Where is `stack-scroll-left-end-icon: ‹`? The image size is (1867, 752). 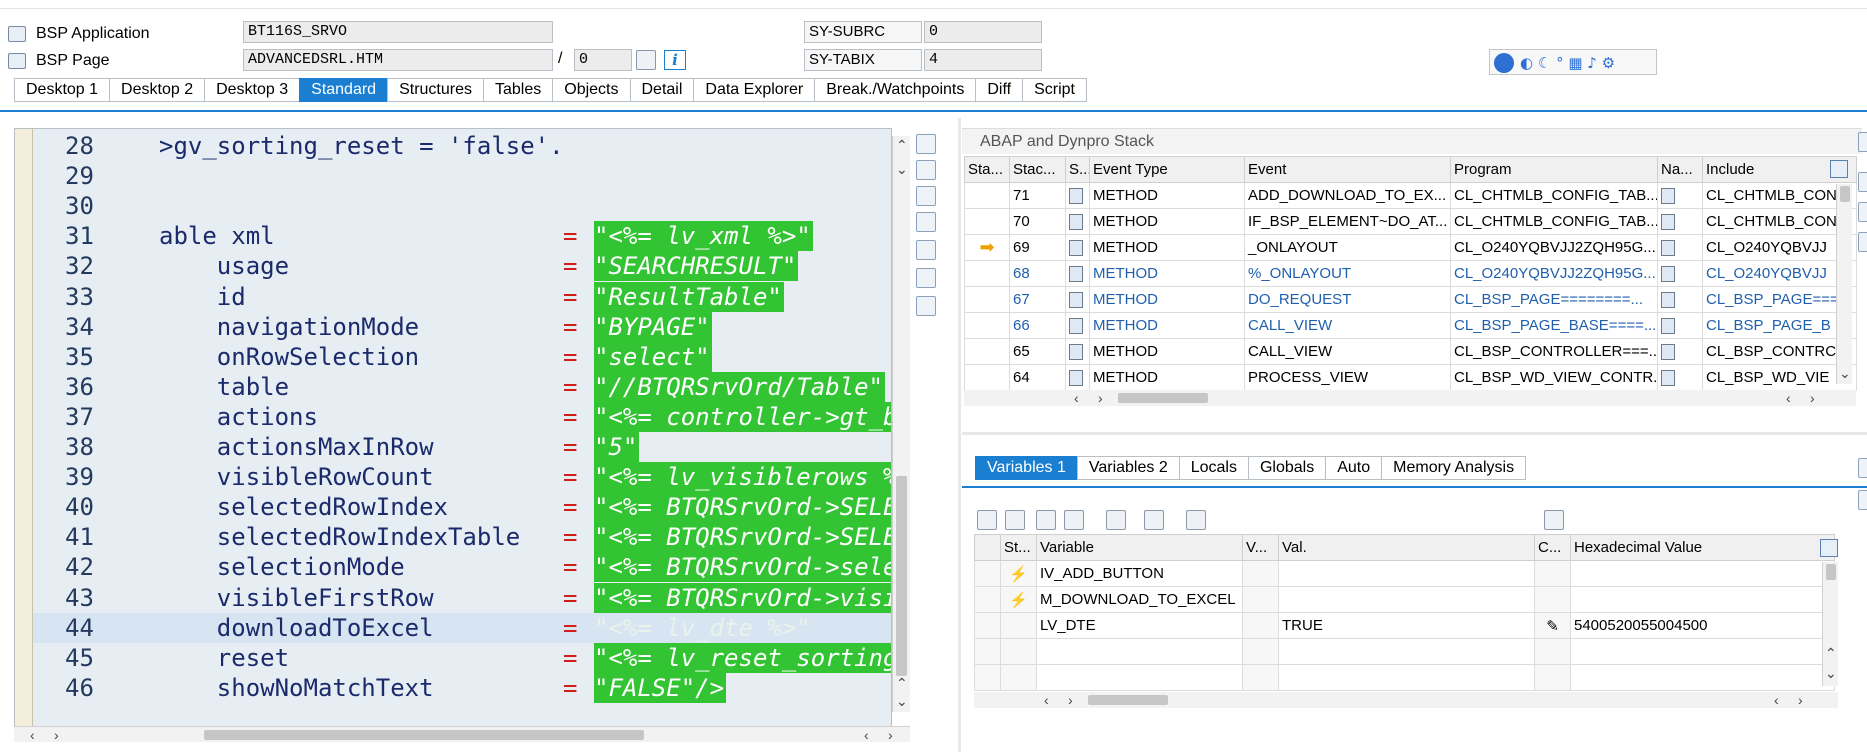 stack-scroll-left-end-icon: ‹ is located at coordinates (1788, 398).